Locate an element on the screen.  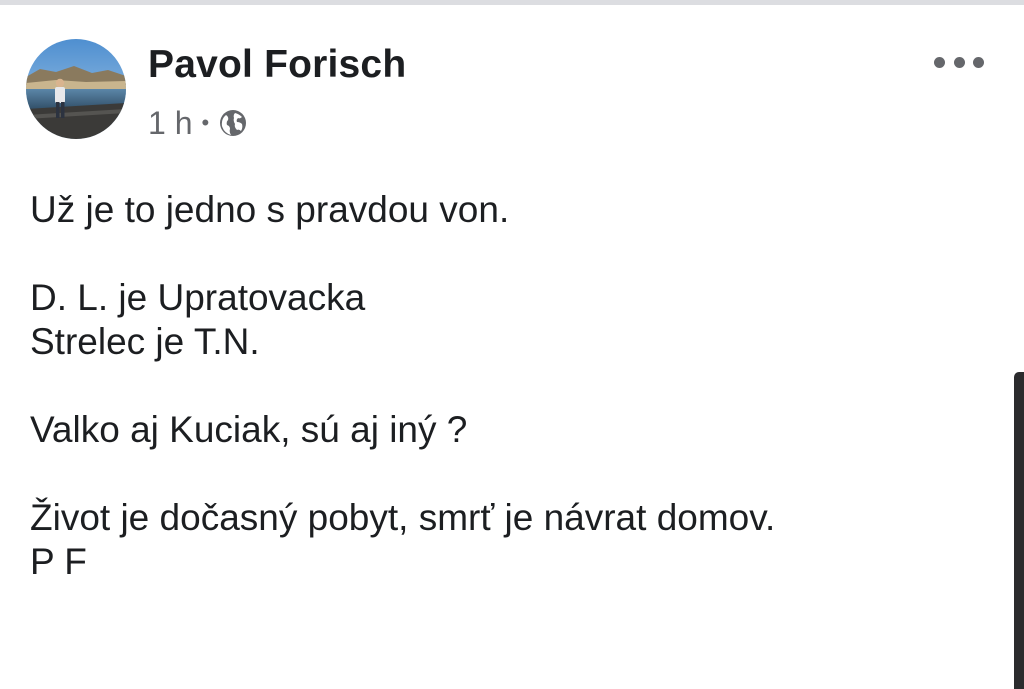
globe-icon is located at coordinates (233, 123).